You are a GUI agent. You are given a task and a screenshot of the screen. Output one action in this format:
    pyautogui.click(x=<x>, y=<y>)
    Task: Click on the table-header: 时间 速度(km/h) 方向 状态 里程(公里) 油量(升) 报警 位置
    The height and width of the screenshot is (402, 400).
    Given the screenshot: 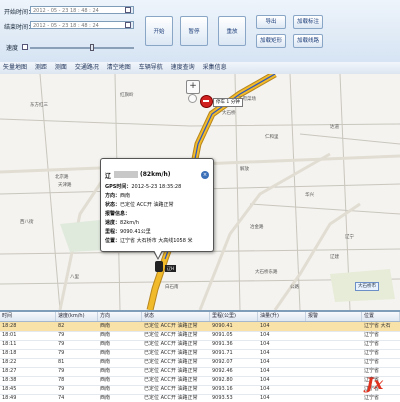 What is the action you would take?
    pyautogui.click(x=200, y=317)
    